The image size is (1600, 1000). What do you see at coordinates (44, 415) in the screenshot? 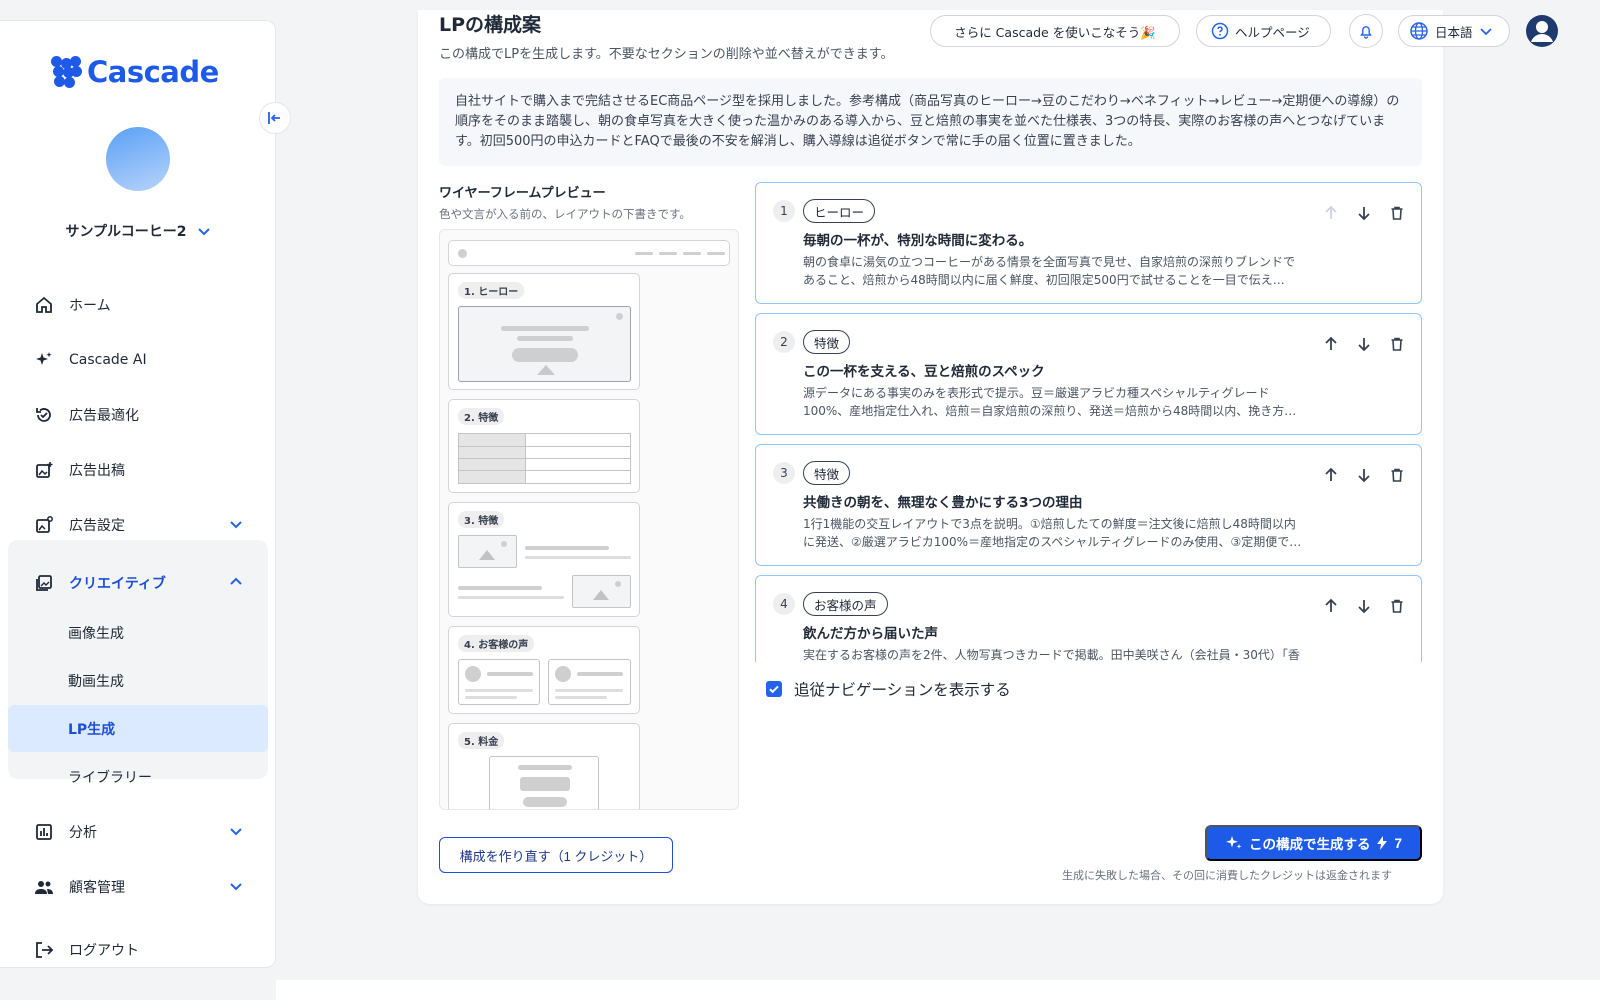
I see `optimize-icon` at bounding box center [44, 415].